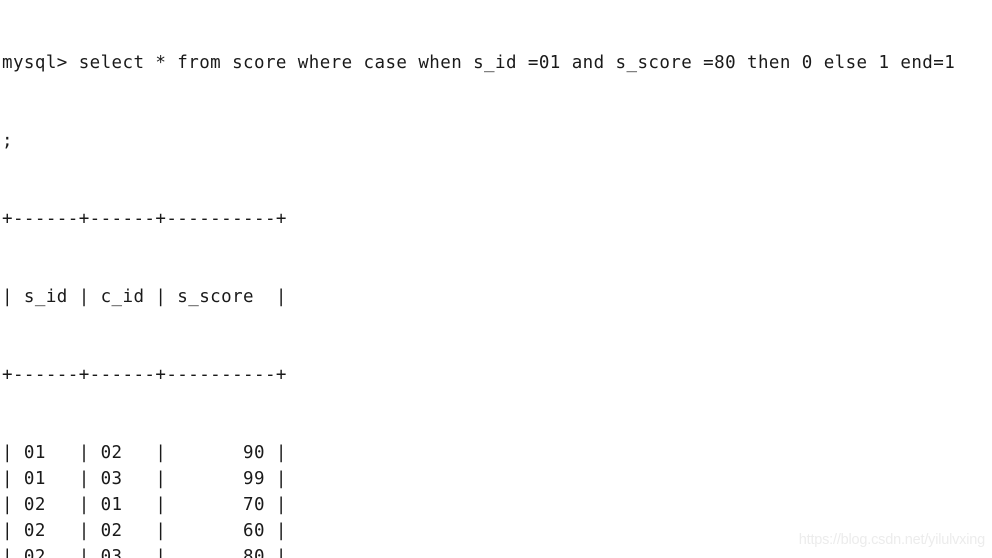 Image resolution: width=992 pixels, height=558 pixels. Describe the element at coordinates (7, 141) in the screenshot. I see `query-line-2: ;` at that location.